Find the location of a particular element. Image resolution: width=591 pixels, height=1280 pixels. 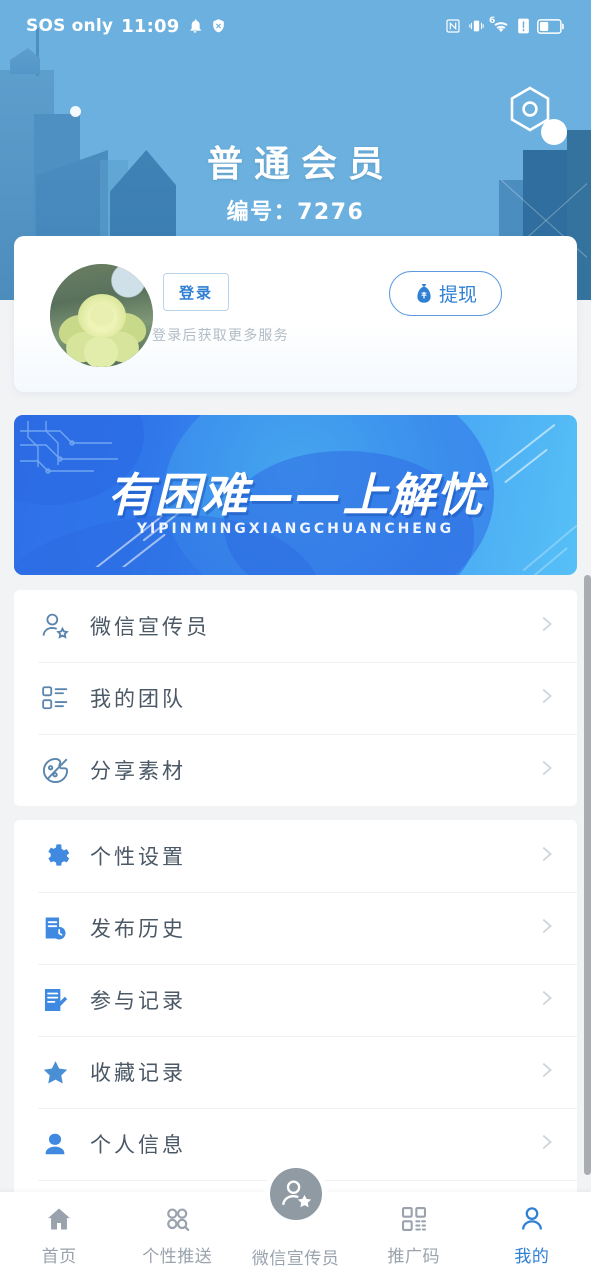

tab-home: 首页 is located at coordinates (59, 1236).